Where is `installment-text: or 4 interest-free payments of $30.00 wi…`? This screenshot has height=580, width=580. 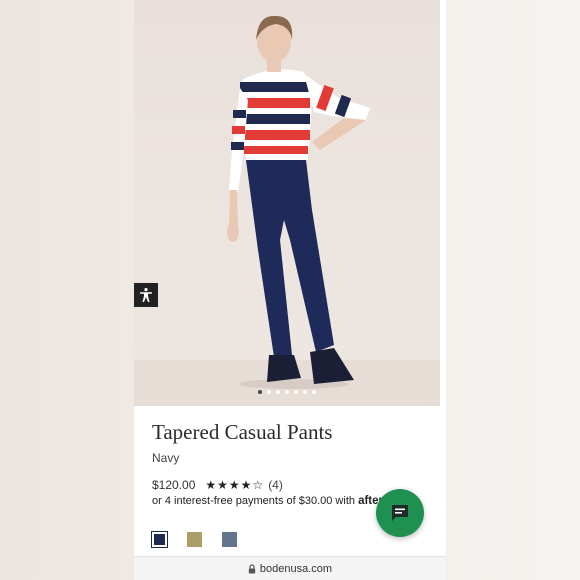
installment-text: or 4 interest-free payments of $30.00 wi… is located at coordinates (253, 501).